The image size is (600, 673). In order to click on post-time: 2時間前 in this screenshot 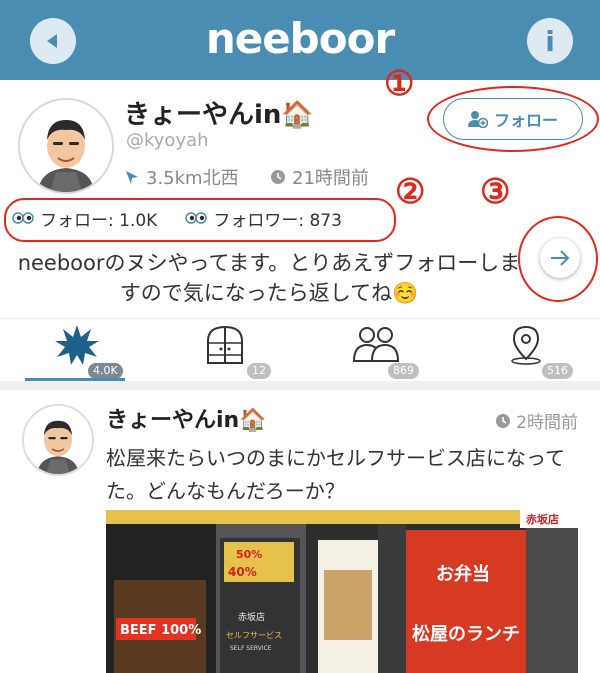, I will do `click(536, 420)`.